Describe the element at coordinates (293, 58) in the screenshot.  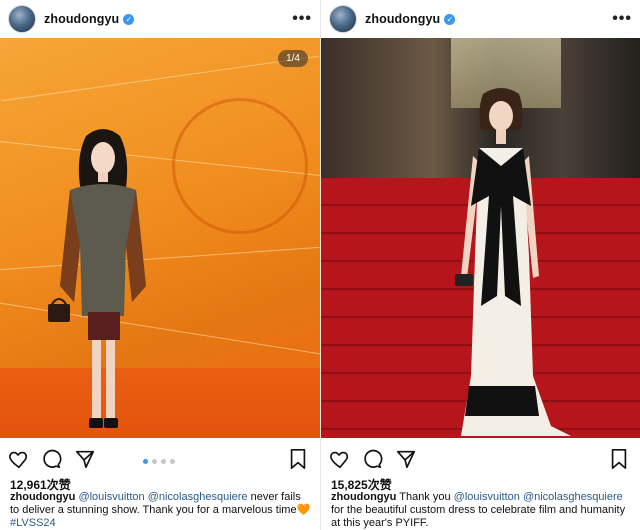
I see `carousel-counter: 1/4` at that location.